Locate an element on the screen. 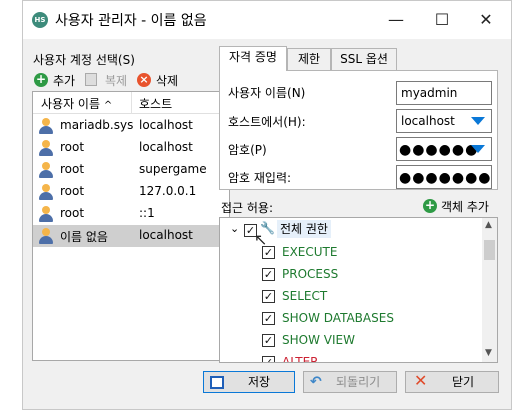 This screenshot has height=410, width=524. delete-user-label: 삭제 is located at coordinates (167, 81).